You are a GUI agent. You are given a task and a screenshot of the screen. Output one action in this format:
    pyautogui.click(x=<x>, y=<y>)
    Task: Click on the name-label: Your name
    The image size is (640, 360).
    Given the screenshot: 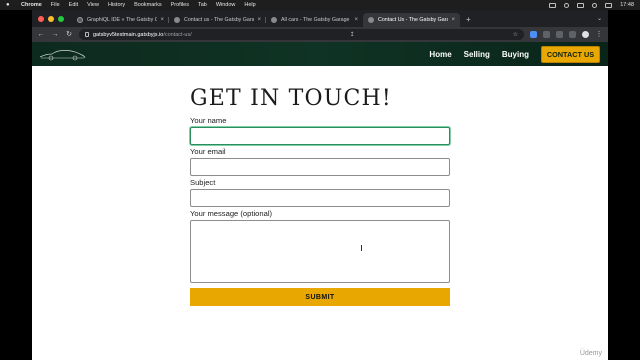 What is the action you would take?
    pyautogui.click(x=208, y=120)
    